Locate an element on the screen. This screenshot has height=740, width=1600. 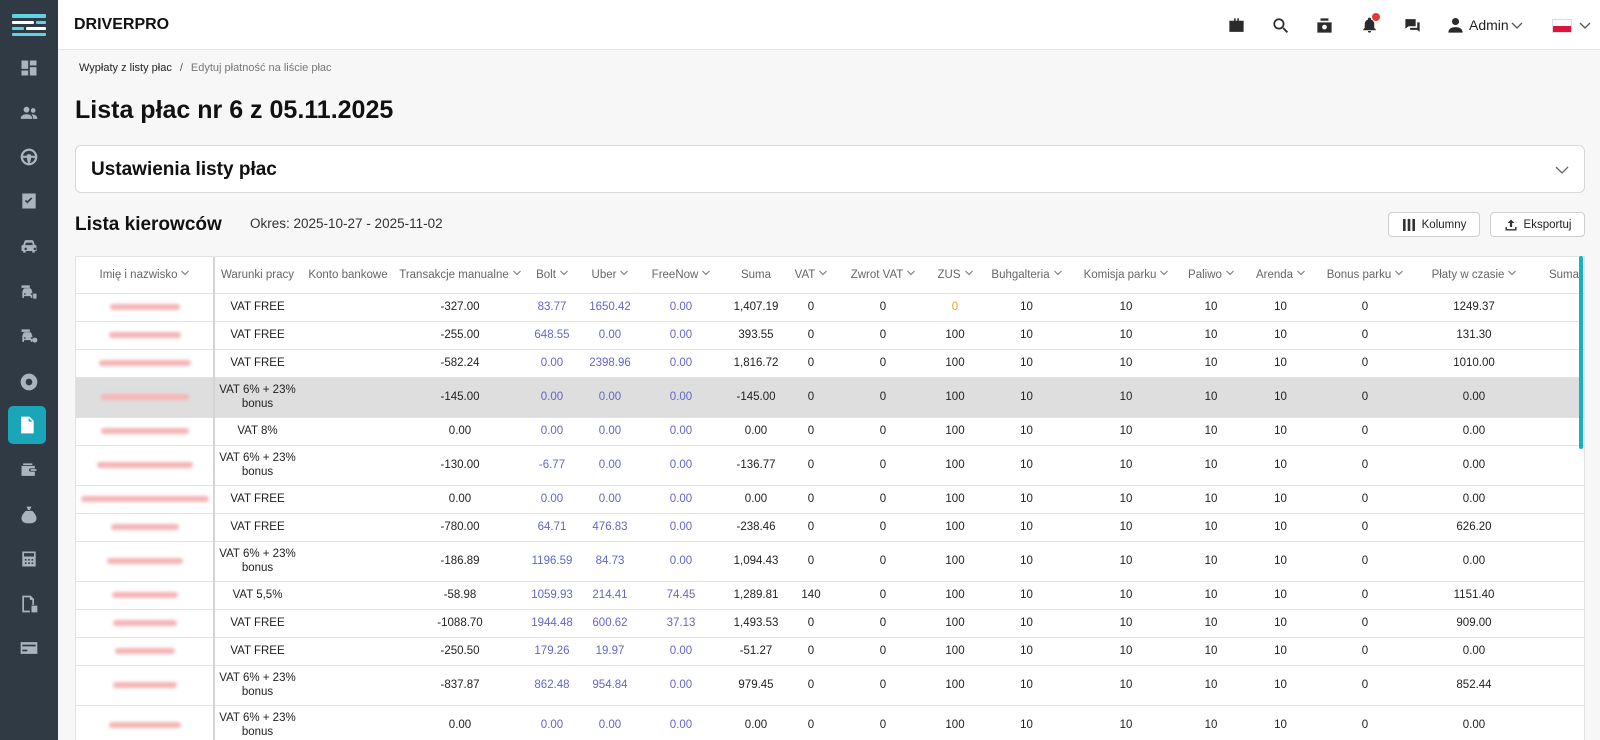
brand-name: DRIVERPRO is located at coordinates (121, 25).